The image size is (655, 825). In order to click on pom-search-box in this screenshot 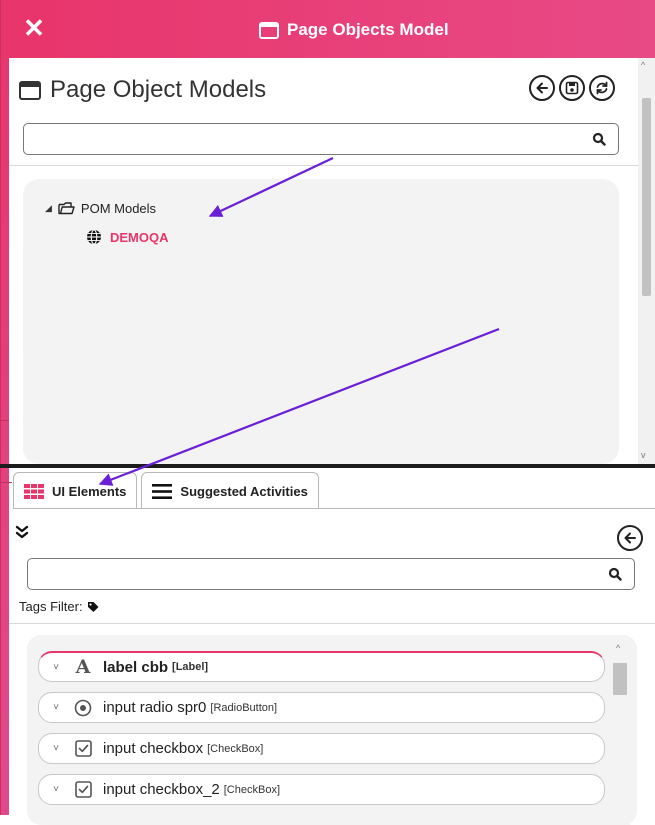, I will do `click(321, 139)`.